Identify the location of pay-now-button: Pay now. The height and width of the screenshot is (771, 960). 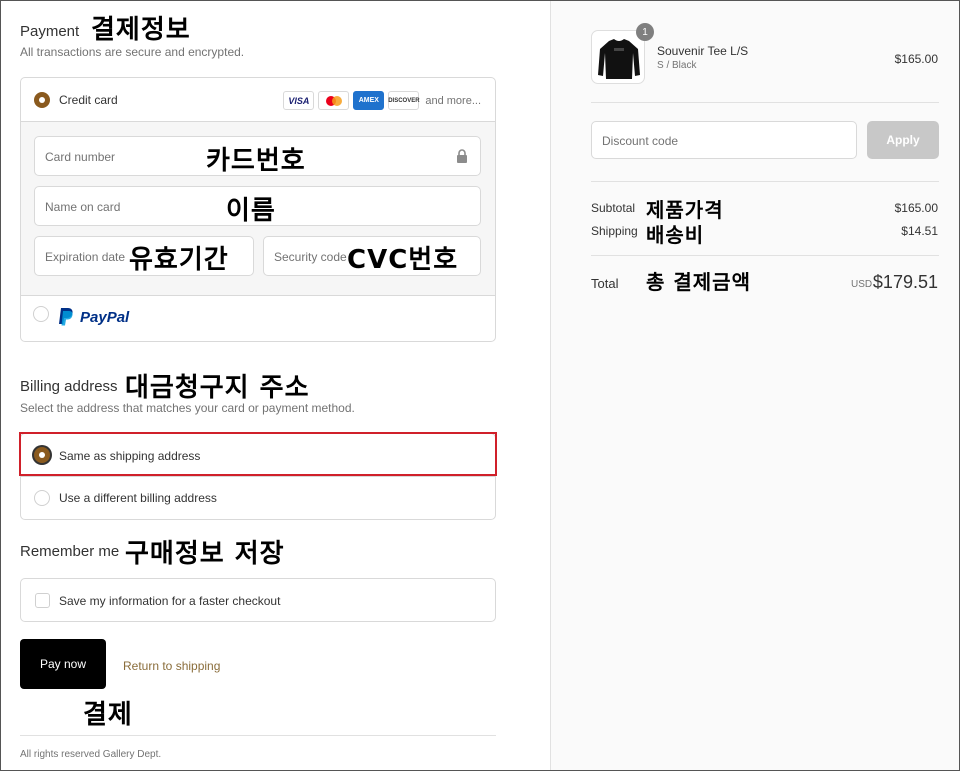
(63, 664).